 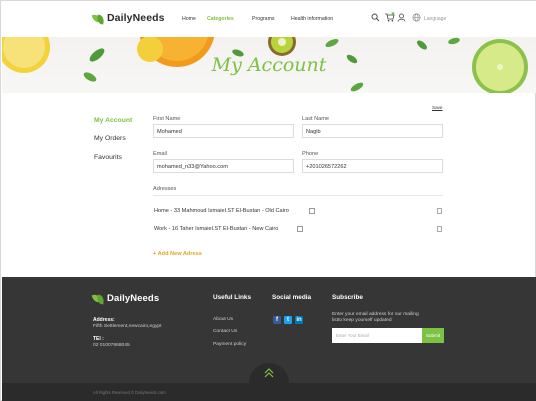 I want to click on twitter-icon: t, so click(x=288, y=320).